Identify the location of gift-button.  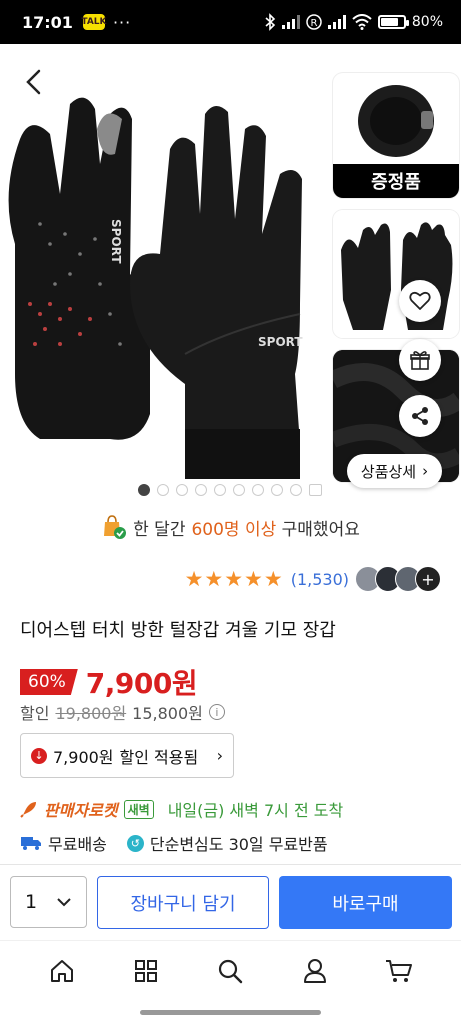
(420, 360).